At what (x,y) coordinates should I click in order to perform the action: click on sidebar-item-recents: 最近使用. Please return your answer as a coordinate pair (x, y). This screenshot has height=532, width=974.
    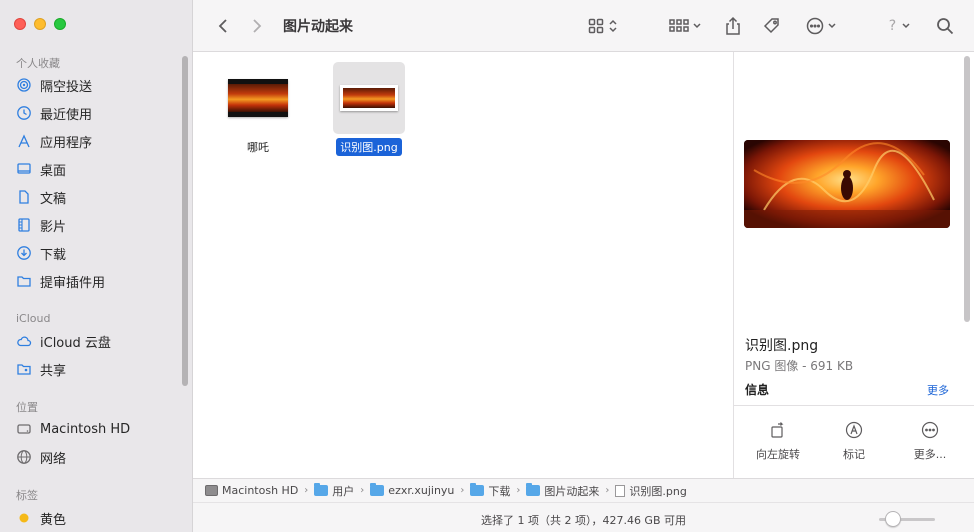
    Looking at the image, I should click on (54, 113).